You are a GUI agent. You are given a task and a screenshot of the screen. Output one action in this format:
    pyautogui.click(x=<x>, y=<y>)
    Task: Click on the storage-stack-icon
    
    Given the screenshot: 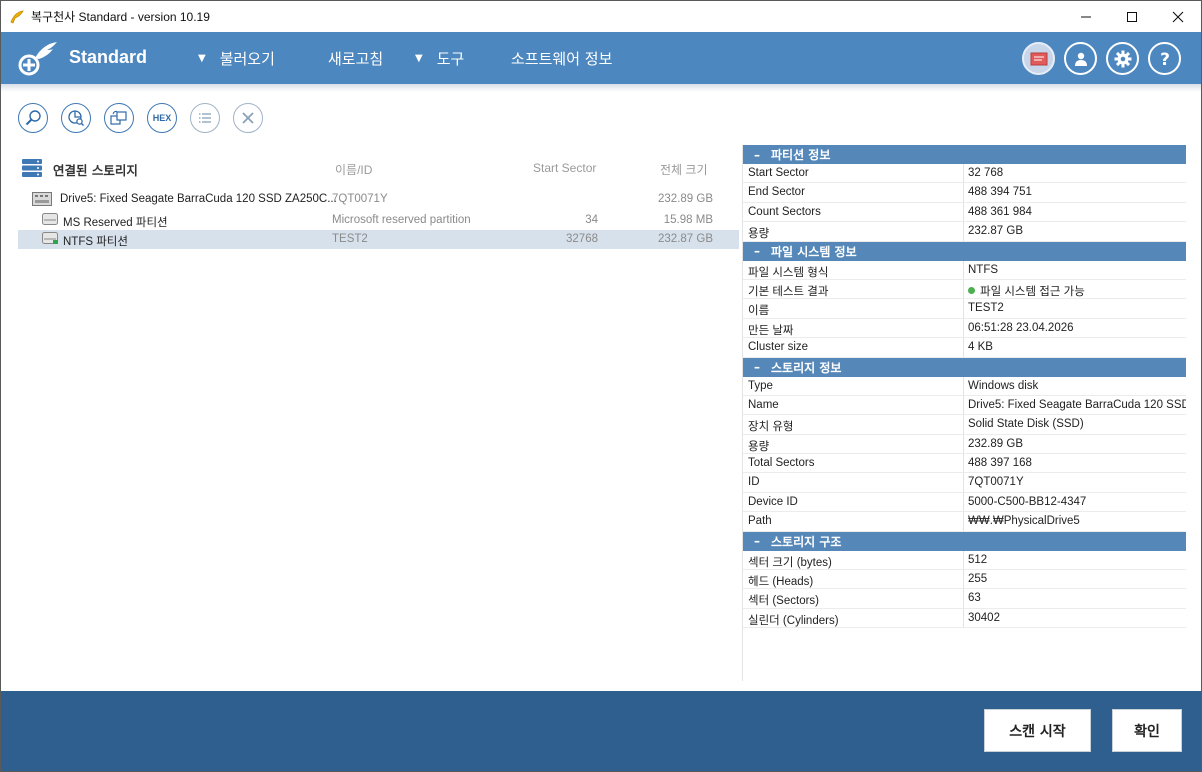 What is the action you would take?
    pyautogui.click(x=32, y=168)
    